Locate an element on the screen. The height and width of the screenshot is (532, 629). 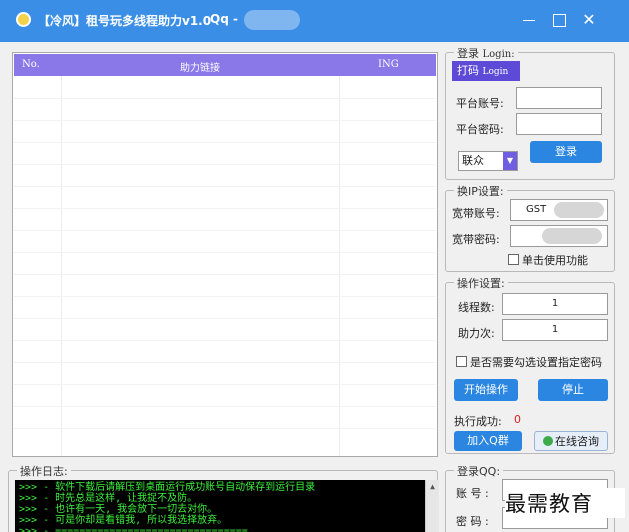
tab-captcha-login: 打码 Login is located at coordinates (486, 71).